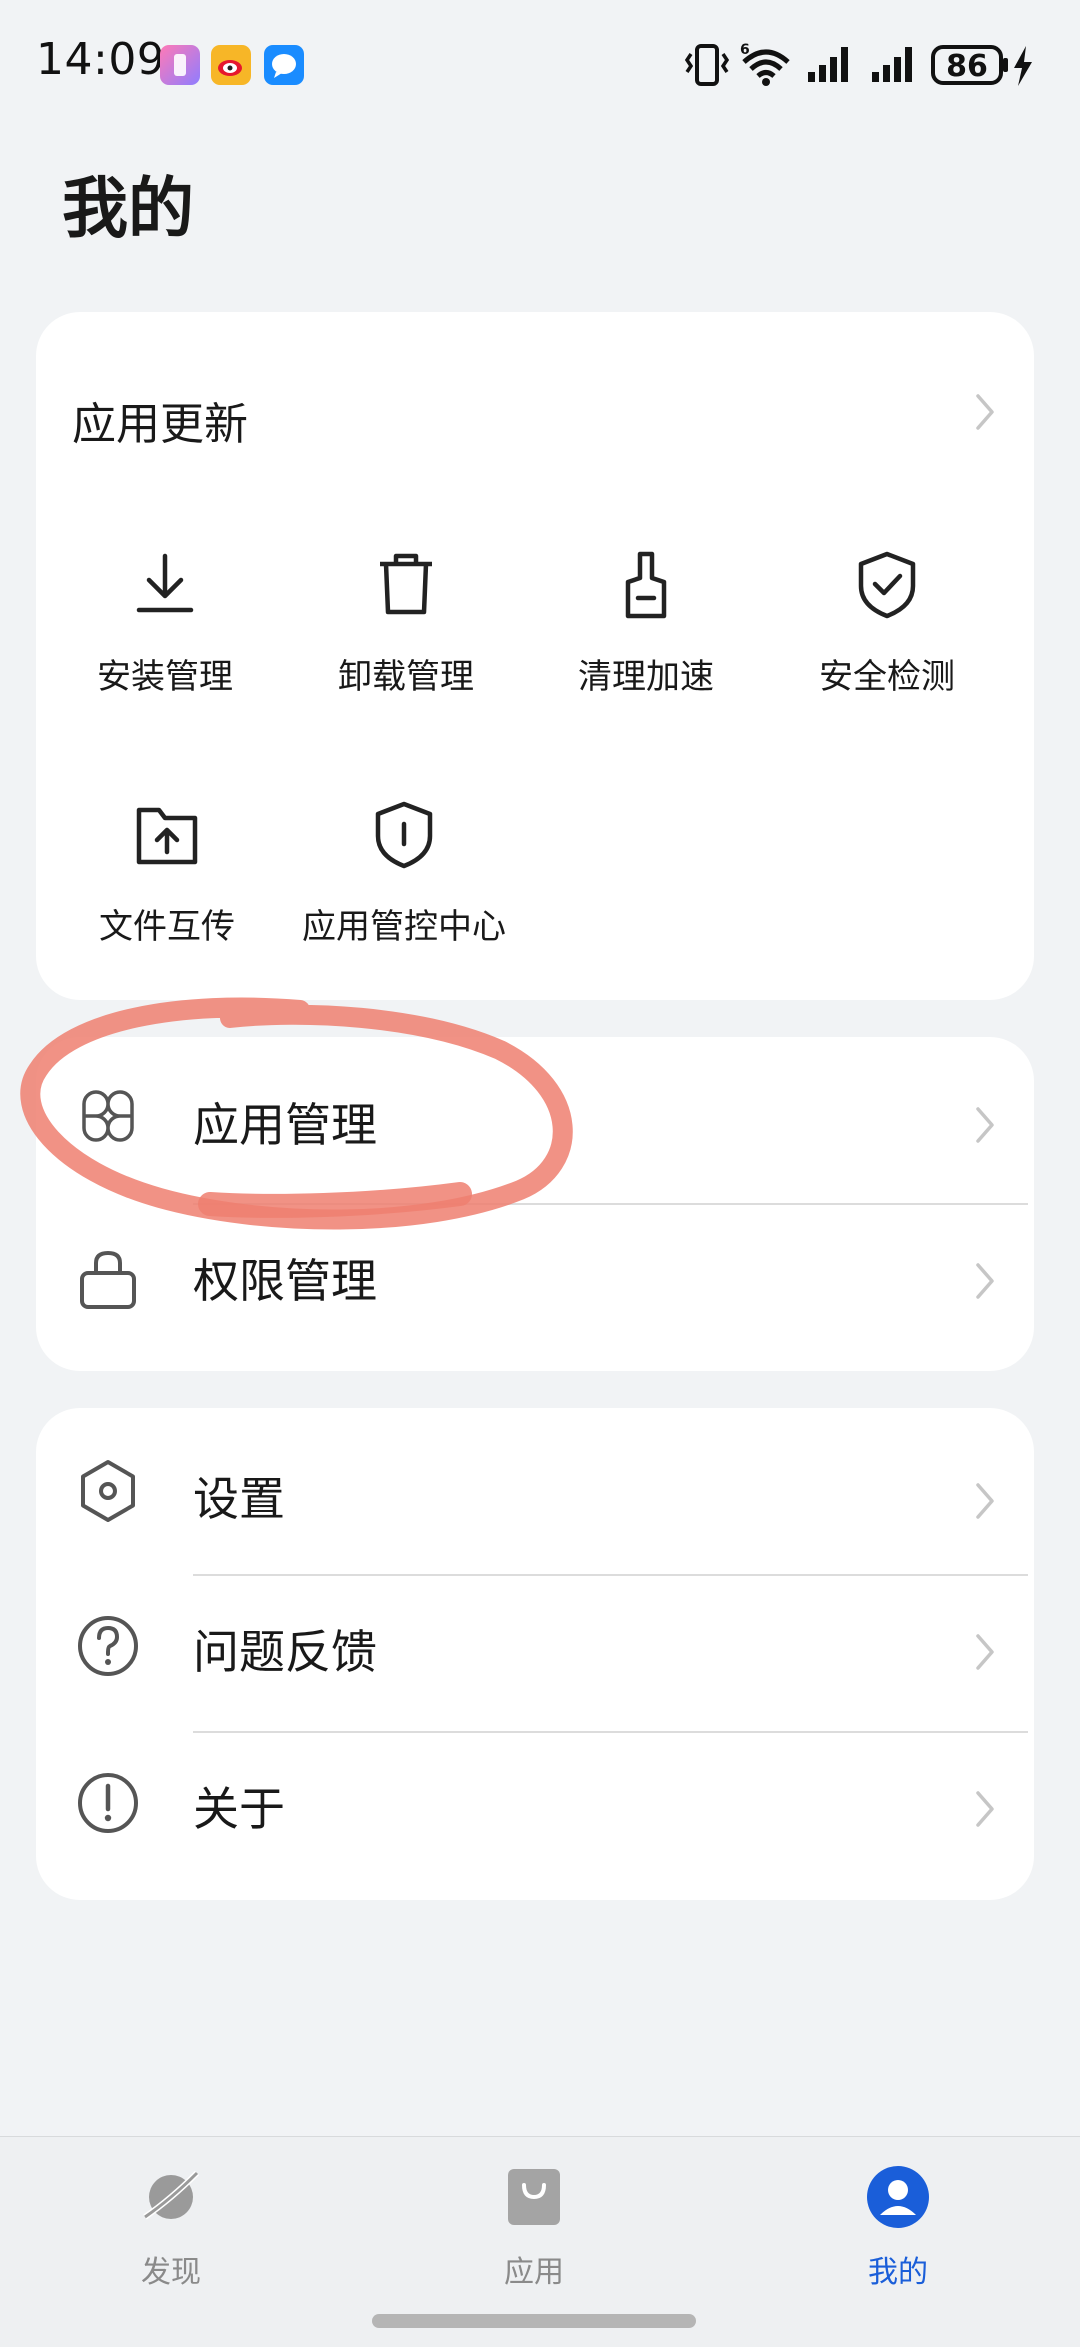 Image resolution: width=1080 pixels, height=2347 pixels. What do you see at coordinates (745, 50) in the screenshot?
I see `wifi-badge: 6` at bounding box center [745, 50].